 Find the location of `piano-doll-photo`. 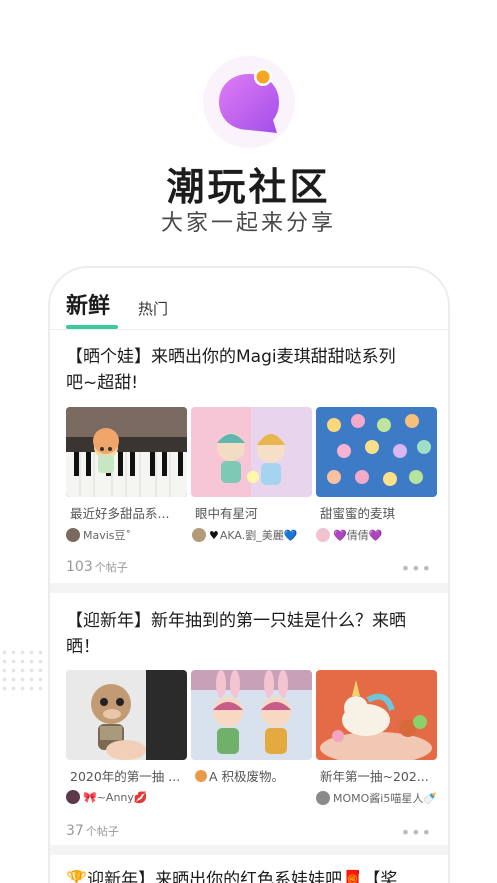

piano-doll-photo is located at coordinates (126, 452).